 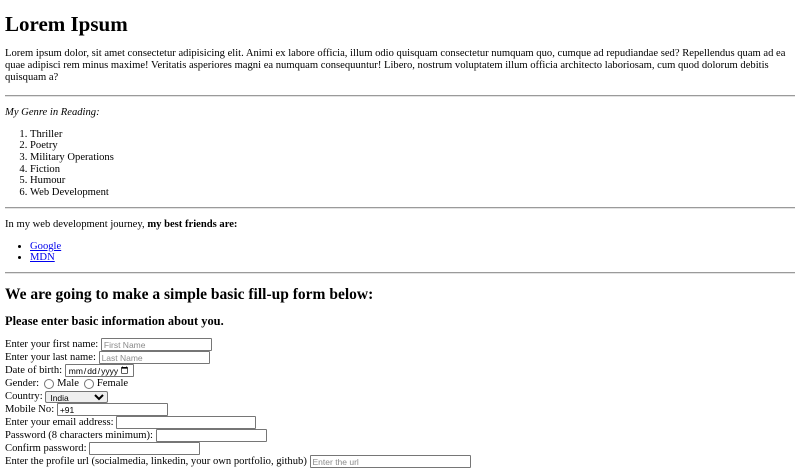 I want to click on email-input, so click(x=186, y=423).